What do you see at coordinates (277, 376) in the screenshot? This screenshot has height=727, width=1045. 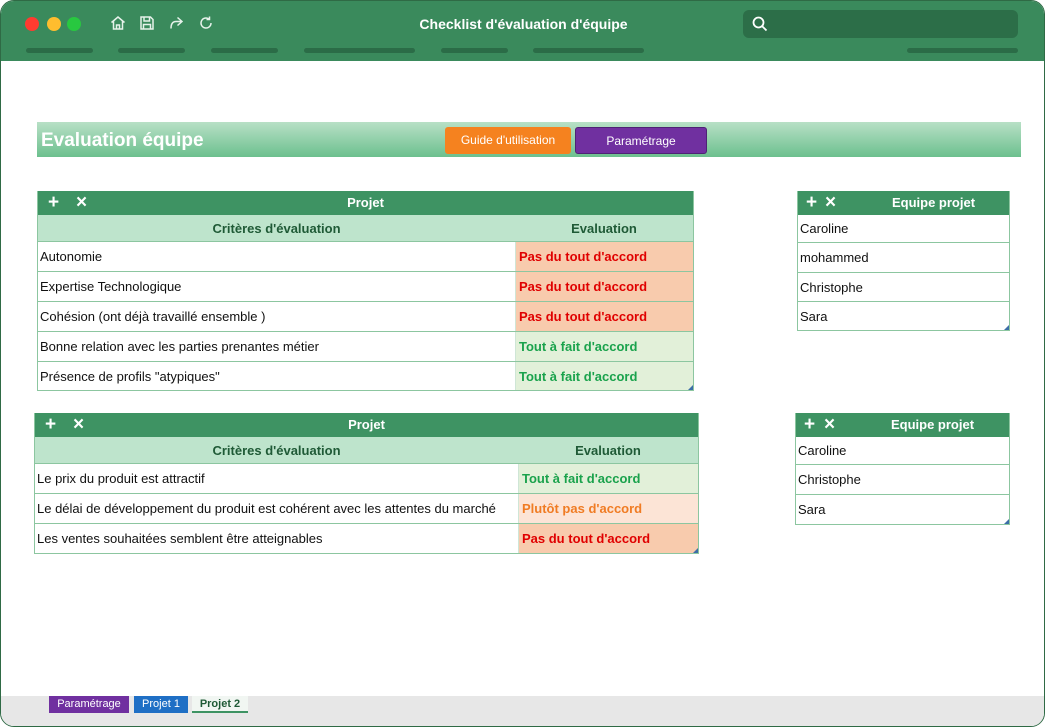 I see `criterion-cell: Présence de profils "atypiques"` at bounding box center [277, 376].